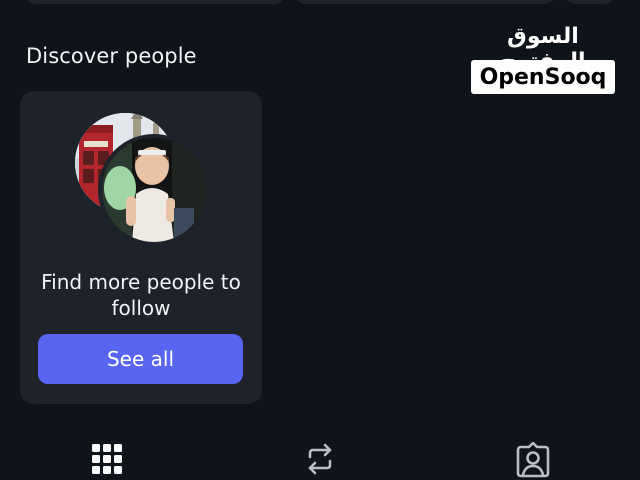 The width and height of the screenshot is (640, 480). I want to click on avatar, so click(154, 190).